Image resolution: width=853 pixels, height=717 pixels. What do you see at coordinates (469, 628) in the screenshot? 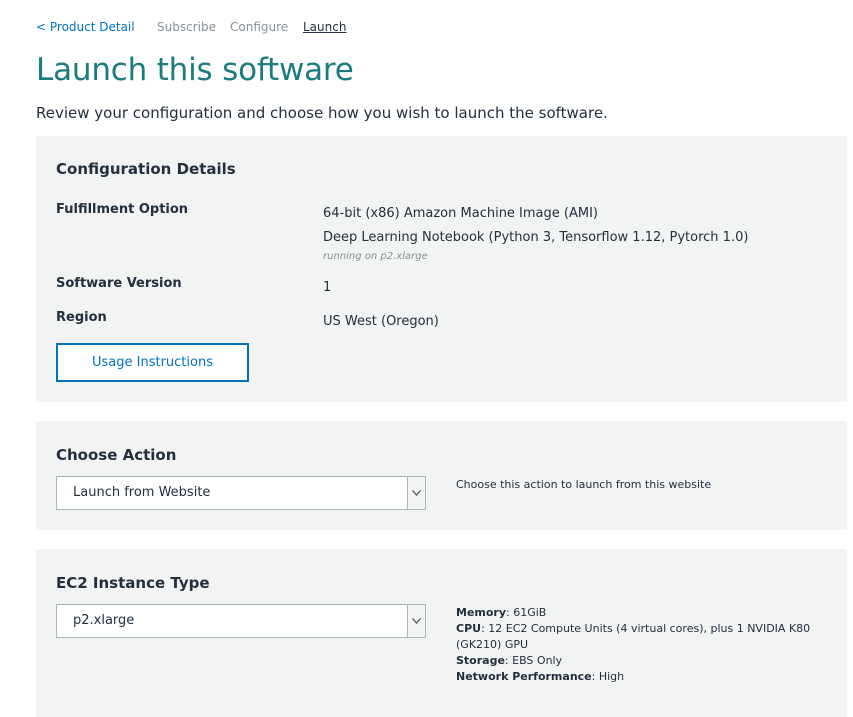
I see `spec-cpu-label: CPU` at bounding box center [469, 628].